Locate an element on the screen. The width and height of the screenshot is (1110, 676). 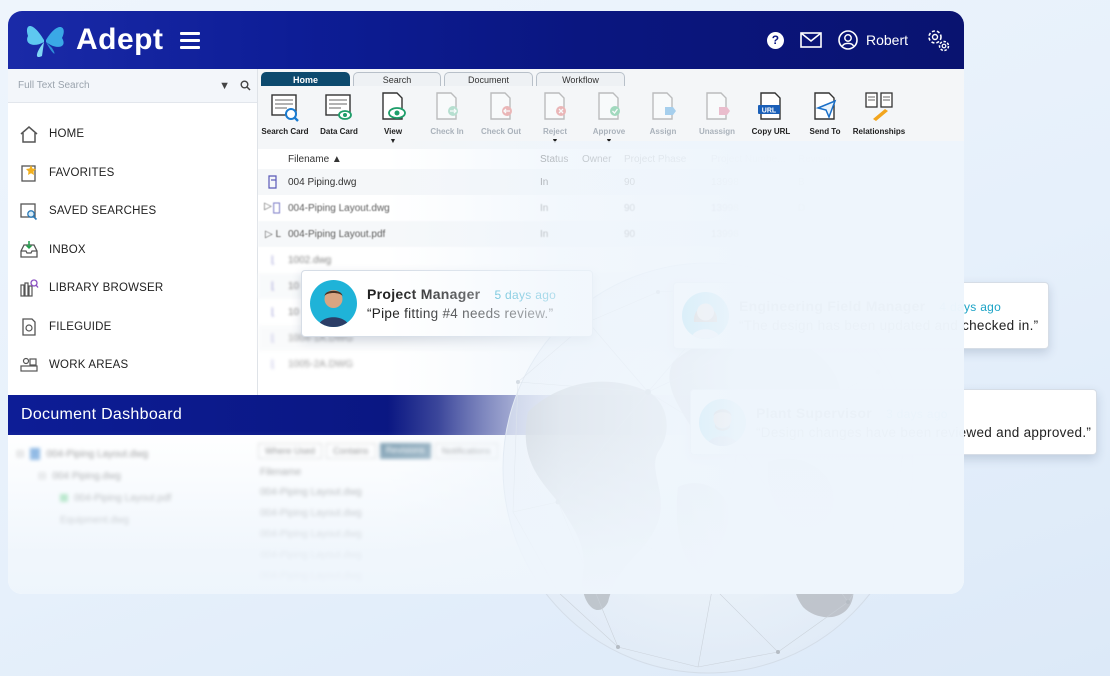
top-bar: Adept ? Robert is located at coordinates (486, 40).